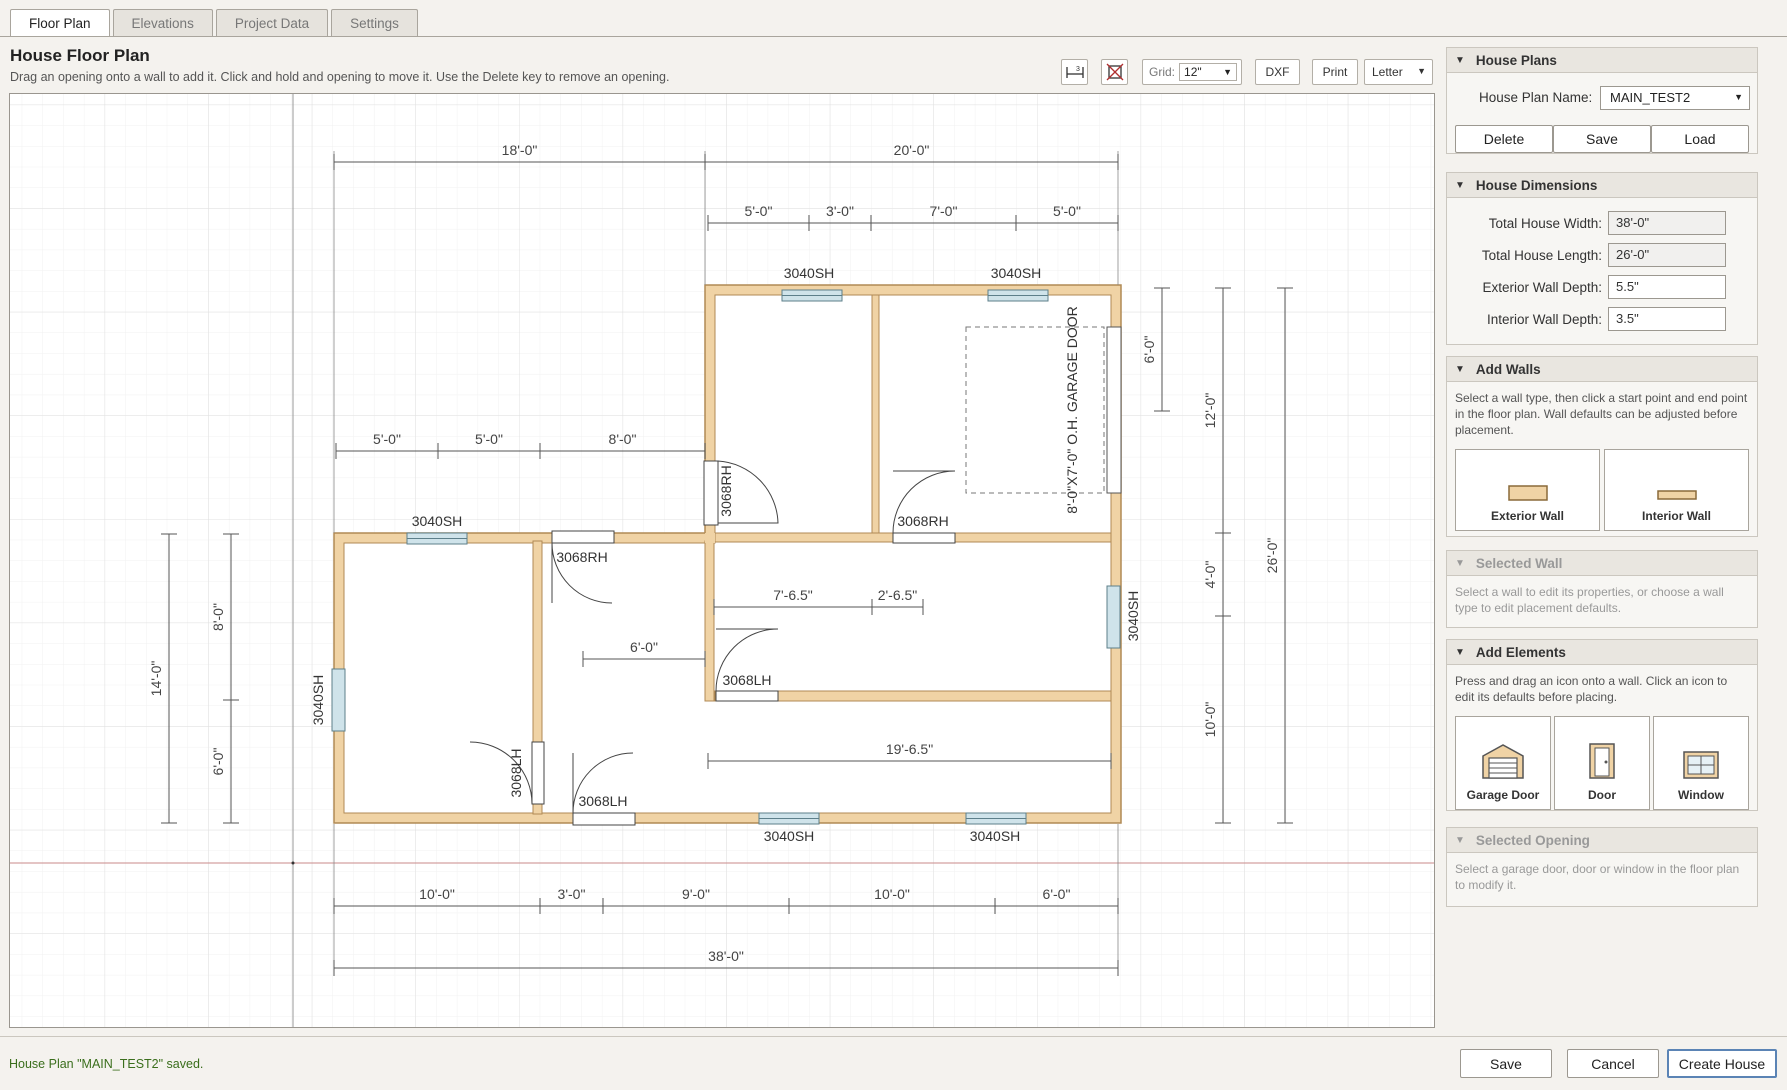  What do you see at coordinates (1676, 495) in the screenshot?
I see `interior-wall-icon` at bounding box center [1676, 495].